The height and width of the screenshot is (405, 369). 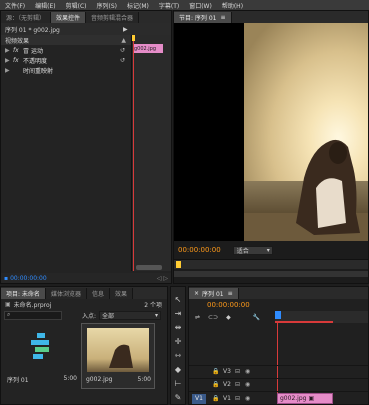 I want to click on pen-tool-icon: ✎, so click(x=178, y=397).